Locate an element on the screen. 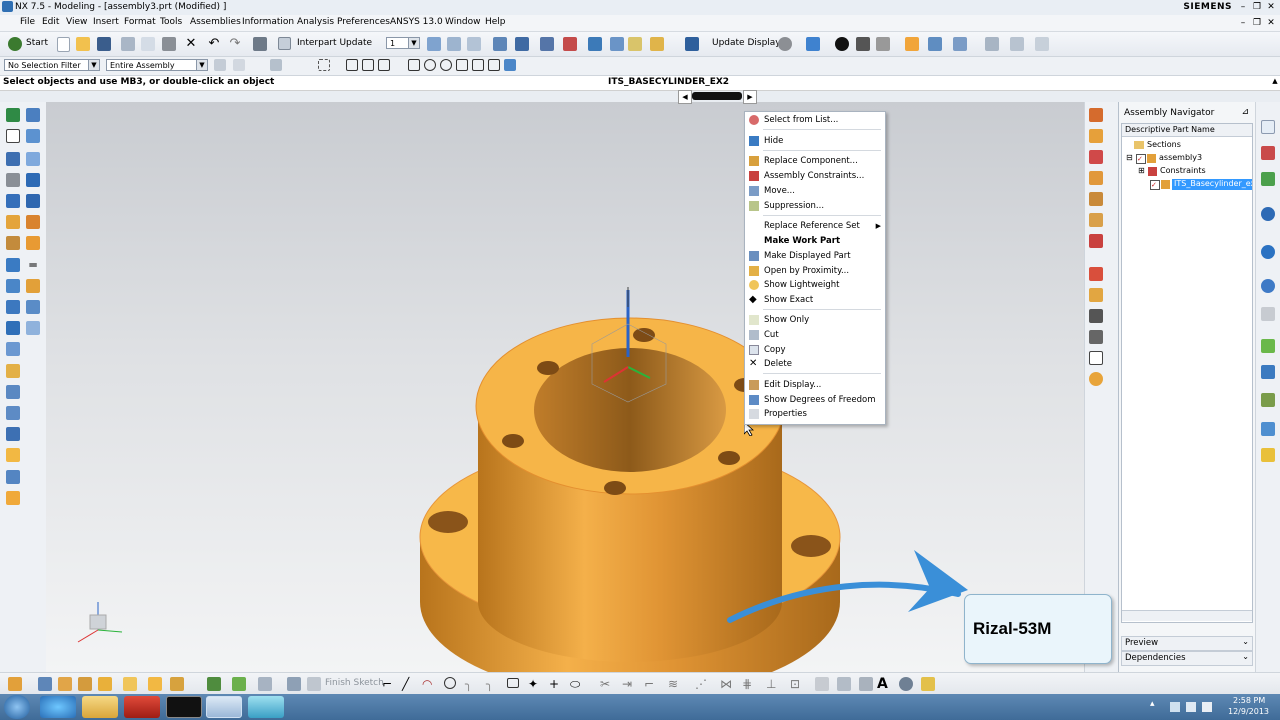  cut-tool-icon is located at coordinates (128, 44).